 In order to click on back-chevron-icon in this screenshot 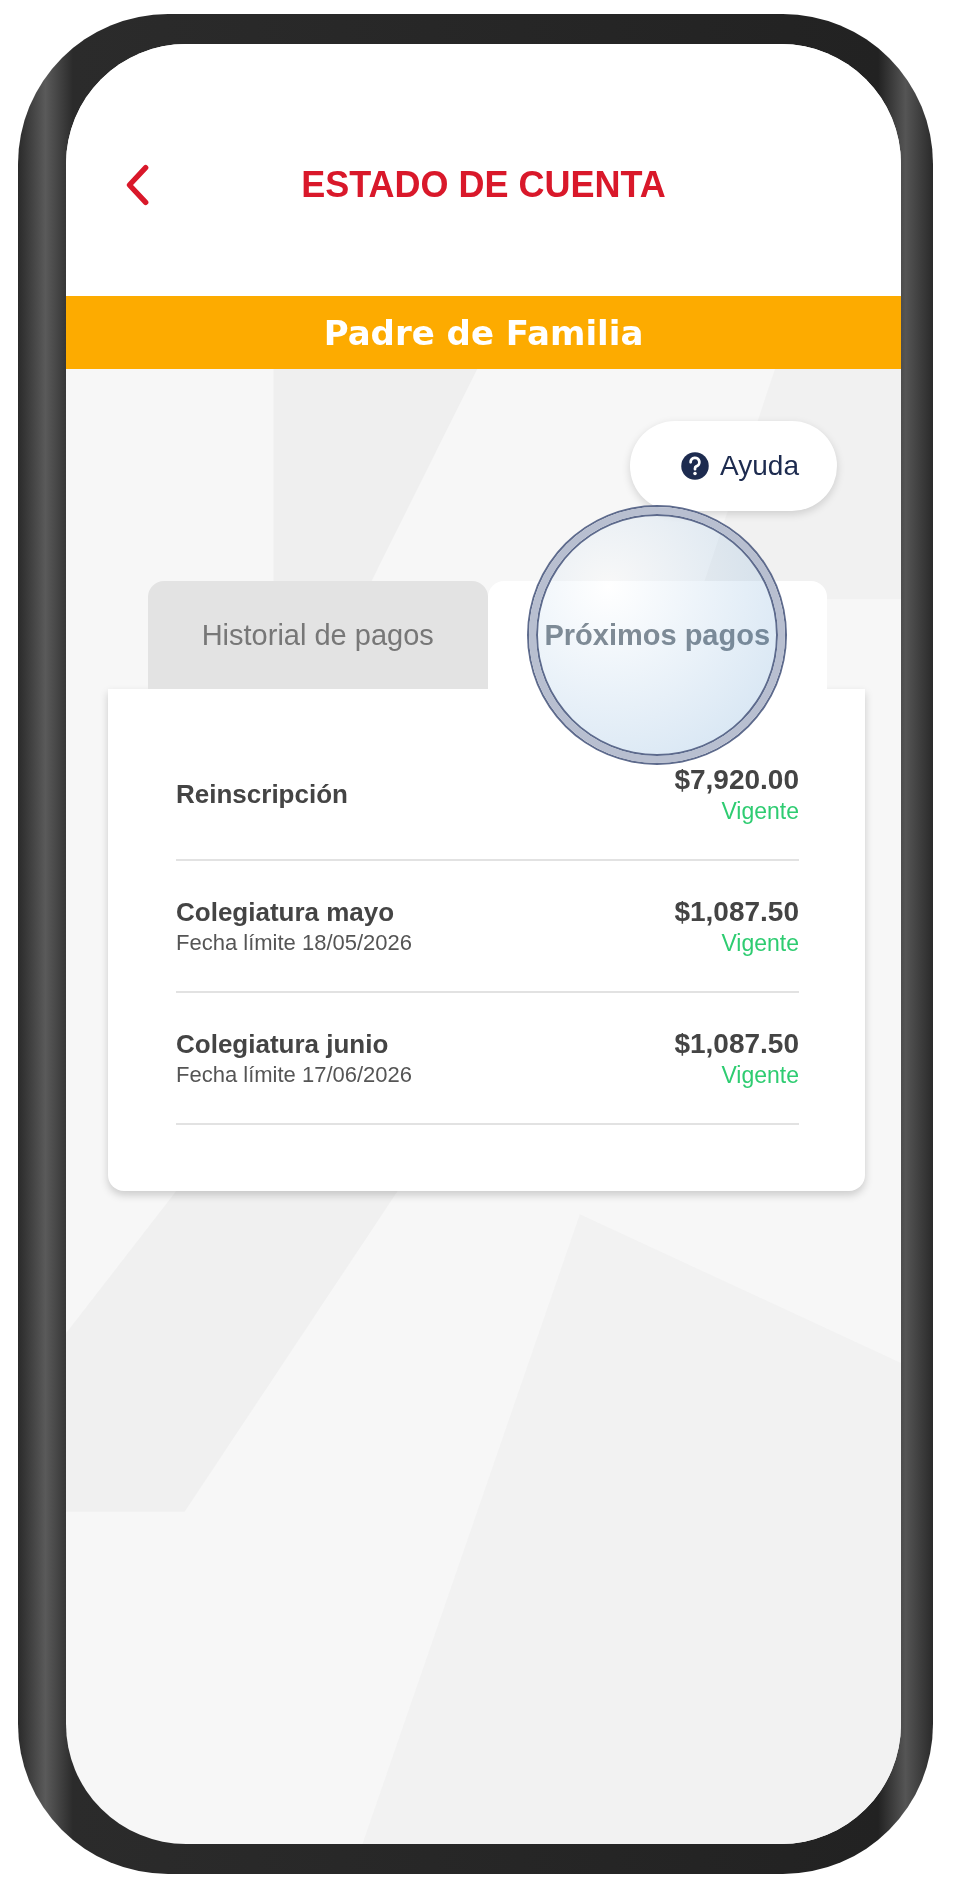, I will do `click(137, 185)`.